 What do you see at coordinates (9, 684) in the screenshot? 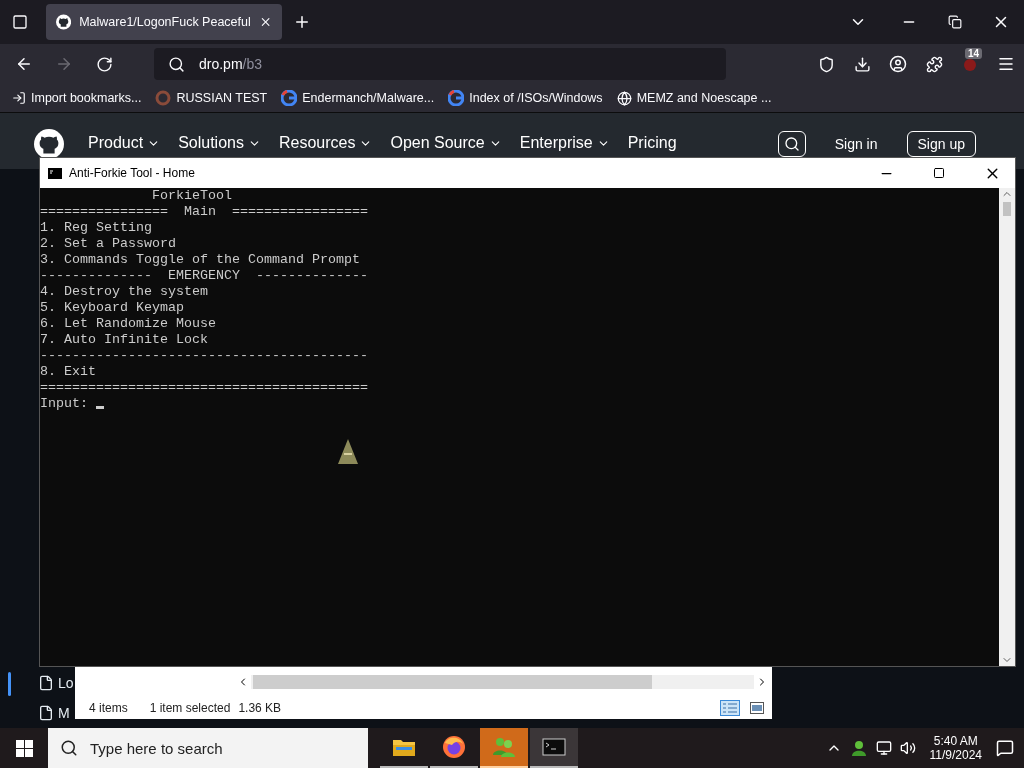
I see `selection-indicator` at bounding box center [9, 684].